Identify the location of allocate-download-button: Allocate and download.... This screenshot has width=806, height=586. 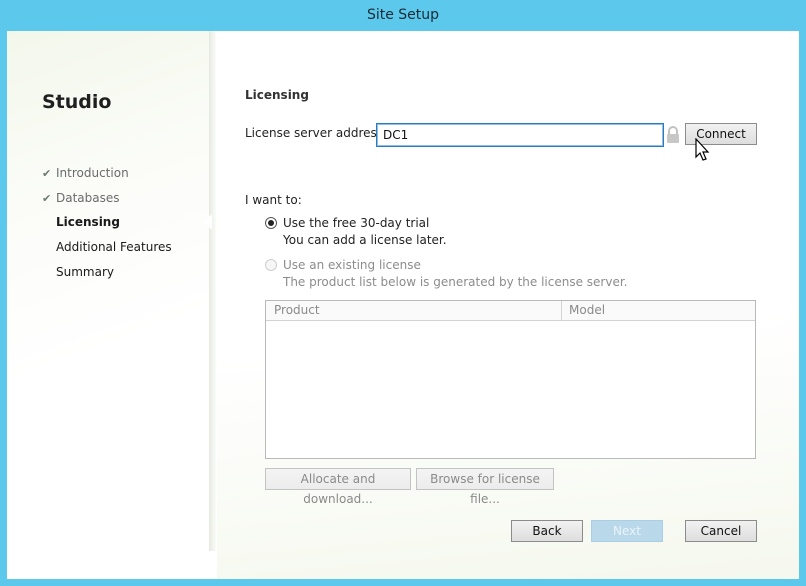
(338, 487).